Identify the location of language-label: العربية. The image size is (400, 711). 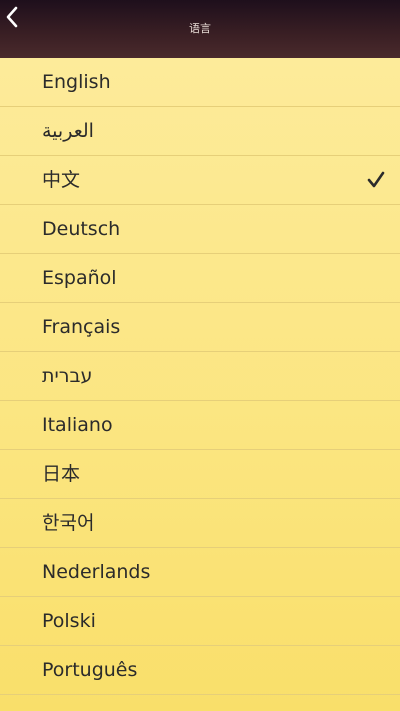
(68, 131).